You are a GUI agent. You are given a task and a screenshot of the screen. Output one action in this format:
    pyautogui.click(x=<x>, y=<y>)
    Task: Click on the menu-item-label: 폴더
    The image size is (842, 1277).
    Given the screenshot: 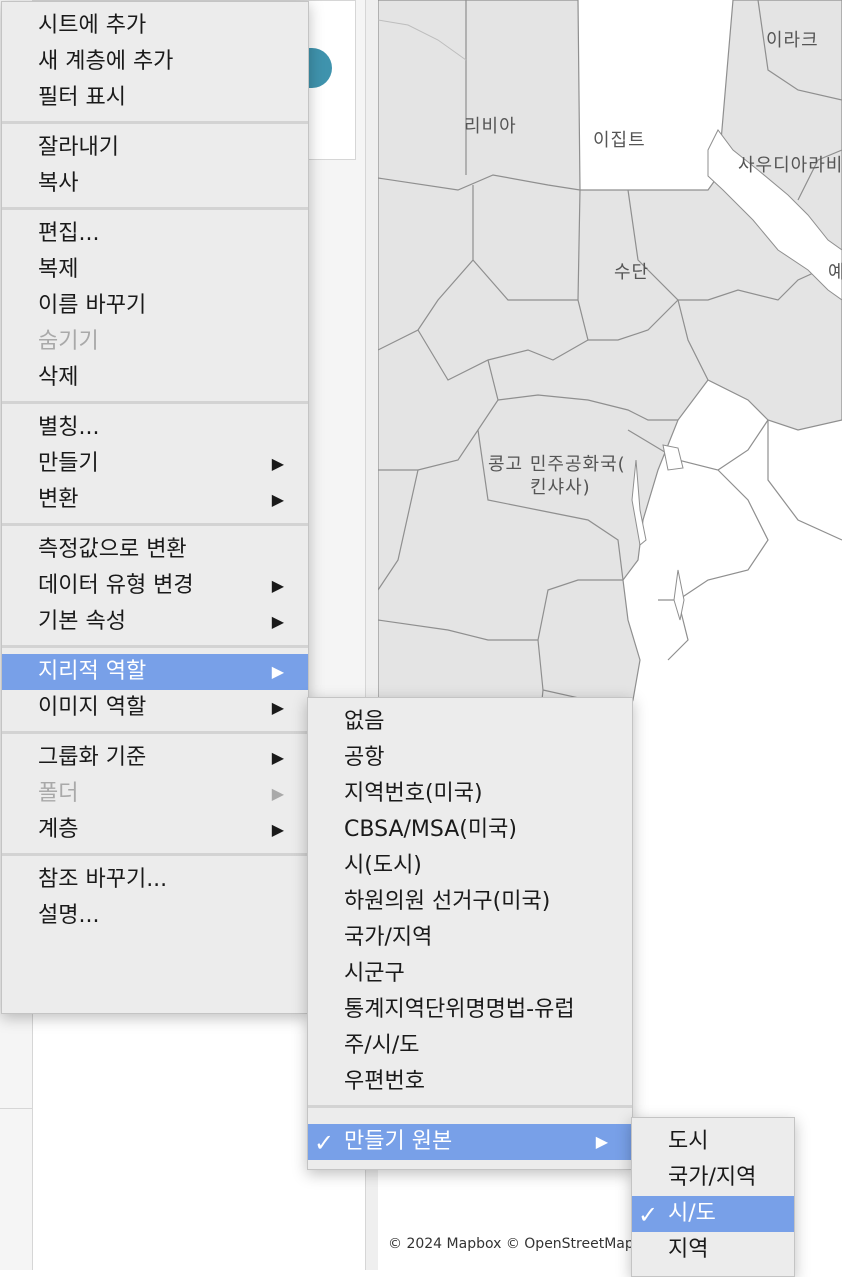 What is the action you would take?
    pyautogui.click(x=58, y=793)
    